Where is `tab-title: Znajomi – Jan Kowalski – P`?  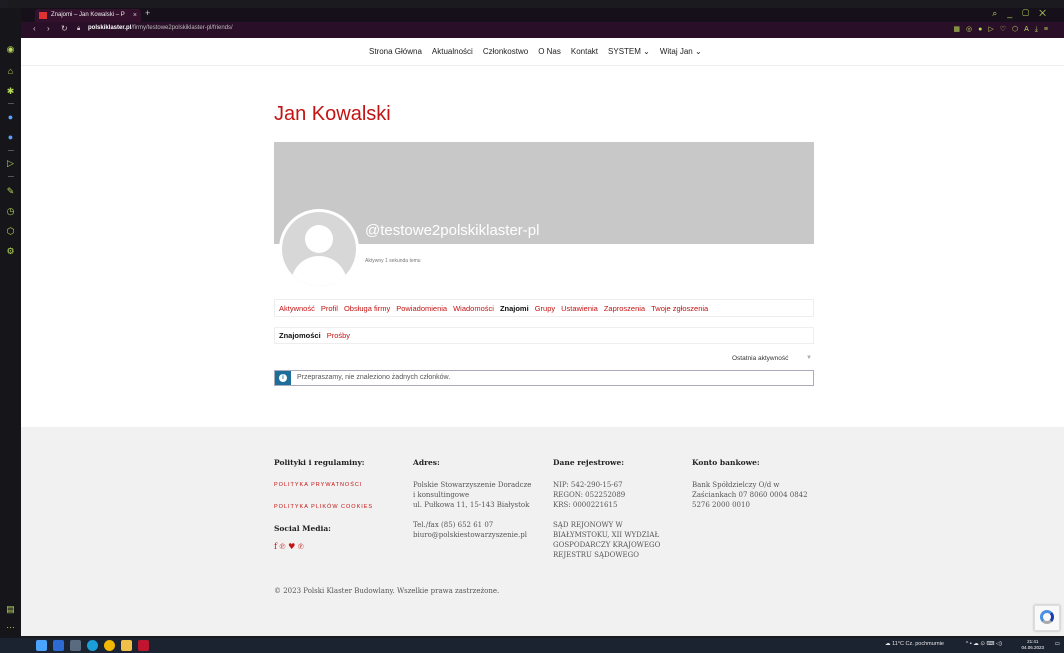 tab-title: Znajomi – Jan Kowalski – P is located at coordinates (88, 15).